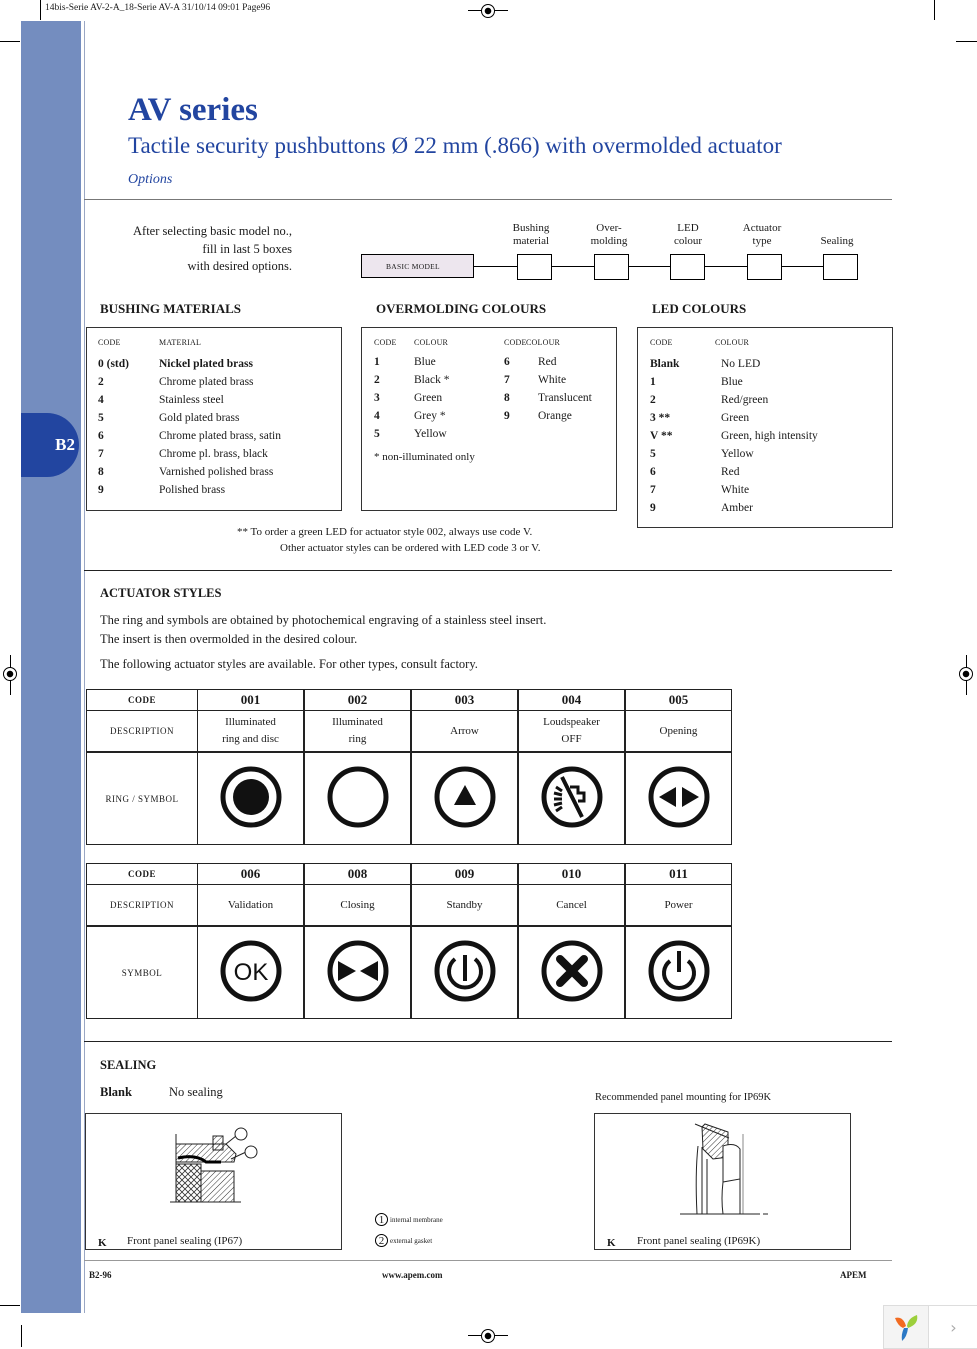  I want to click on power-icon, so click(679, 973).